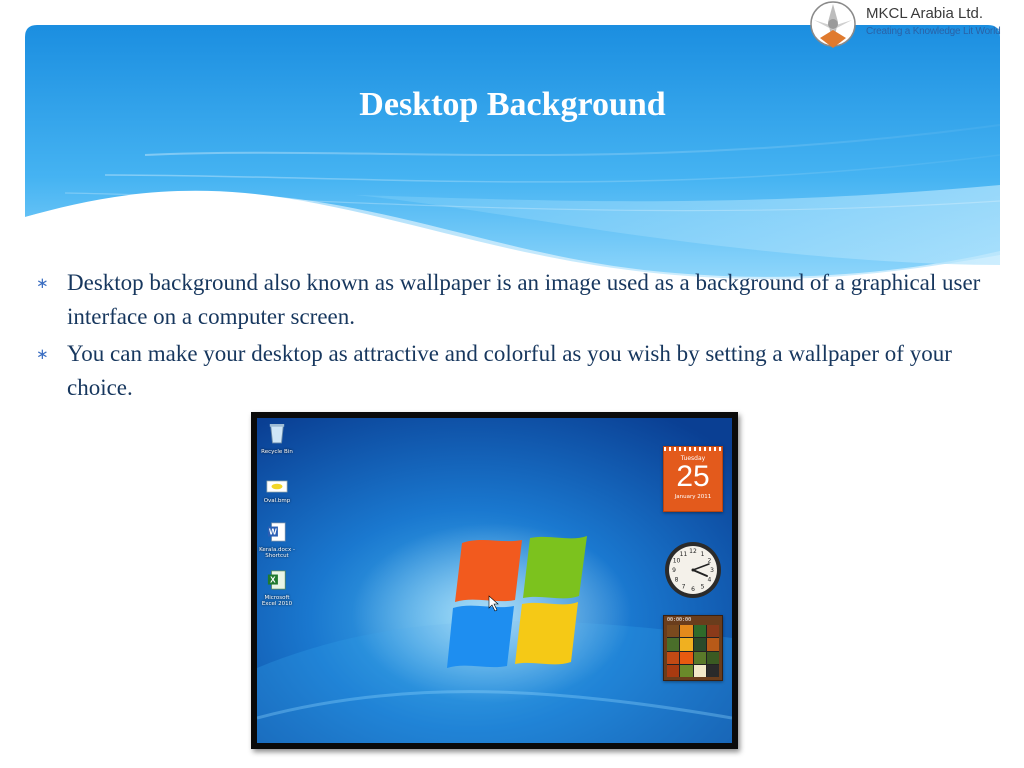 This screenshot has height=768, width=1024. Describe the element at coordinates (277, 553) in the screenshot. I see `desktop-icon-label: Kerala.docx - Shortcut` at that location.